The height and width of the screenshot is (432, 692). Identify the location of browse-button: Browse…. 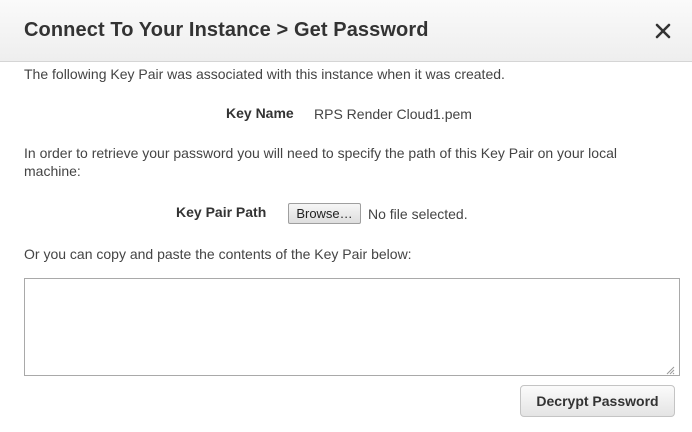
(324, 213).